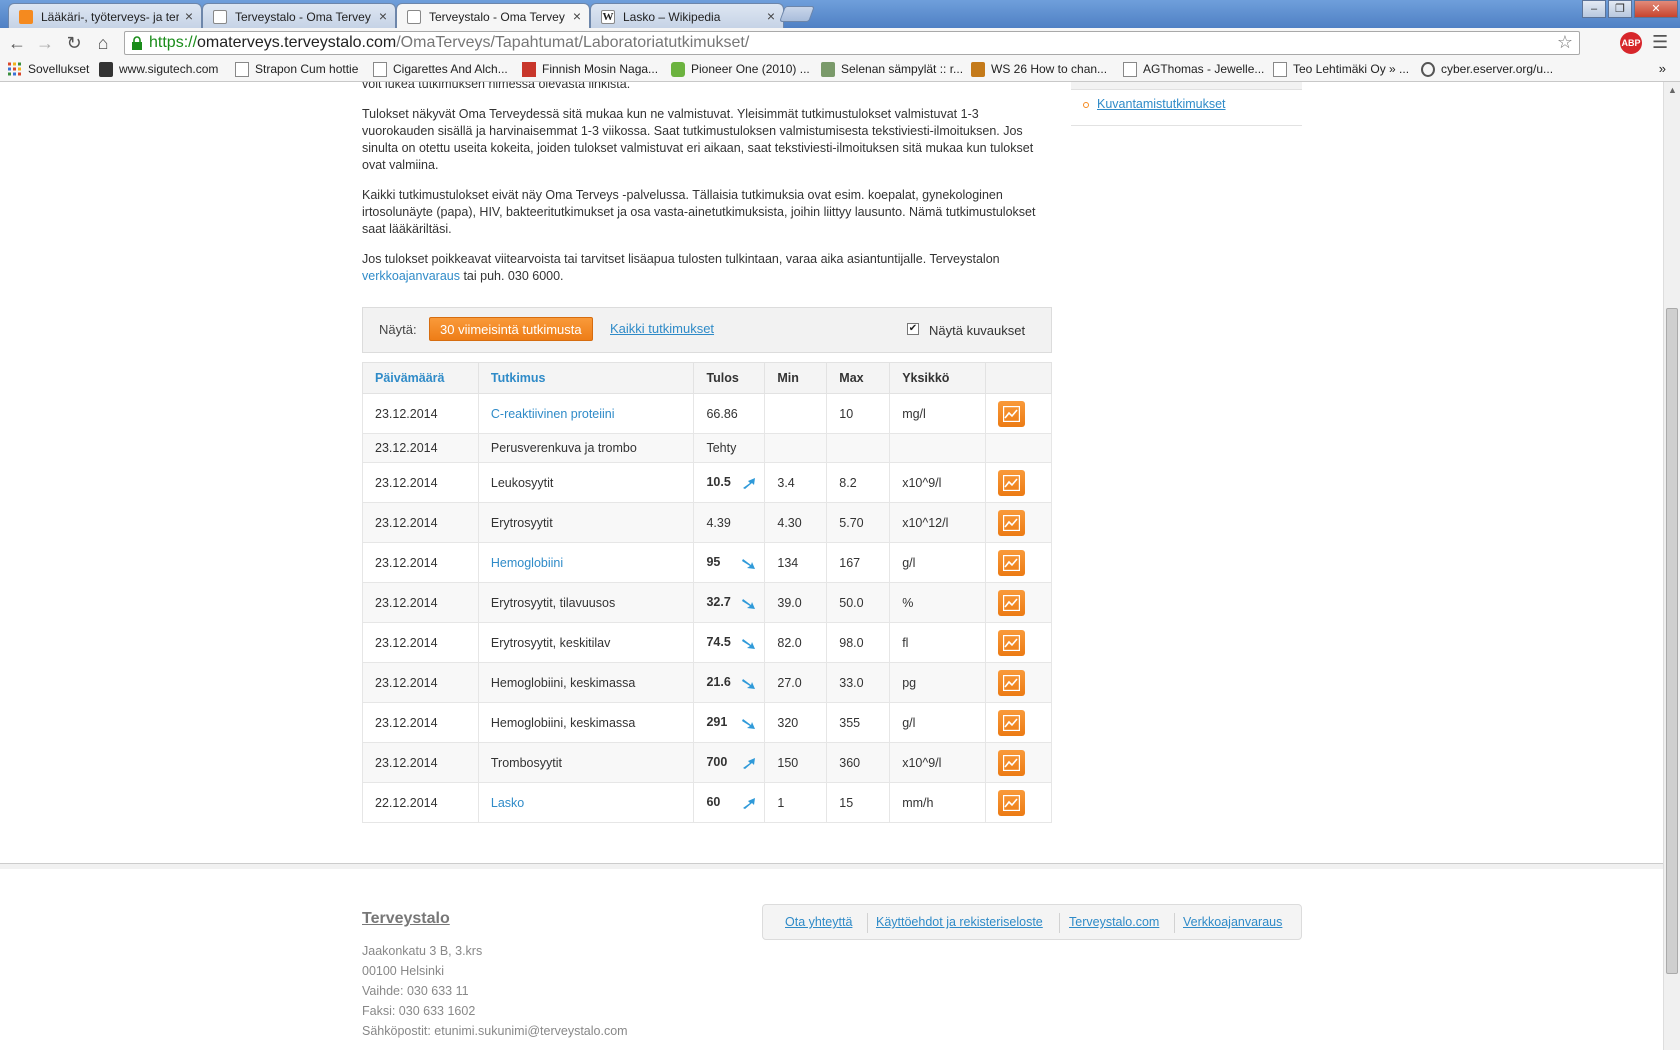 The height and width of the screenshot is (1050, 1680). What do you see at coordinates (858, 602) in the screenshot?
I see `cell-max: 50.0` at bounding box center [858, 602].